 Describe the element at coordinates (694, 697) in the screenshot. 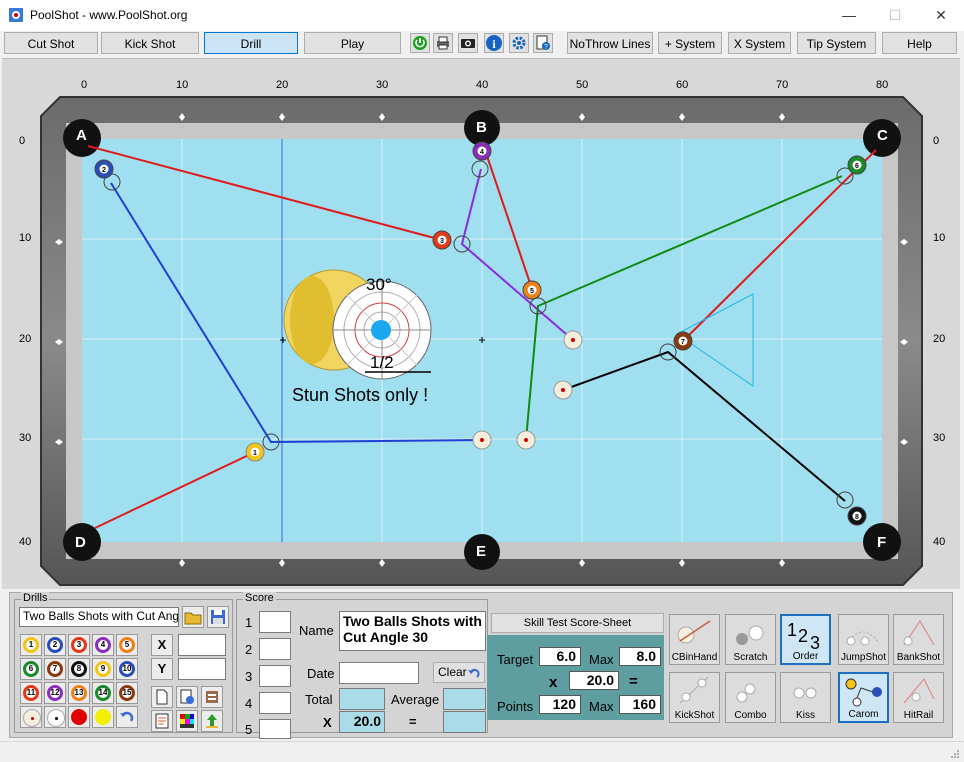

I see `kick-shot-type-button: KickShot` at that location.